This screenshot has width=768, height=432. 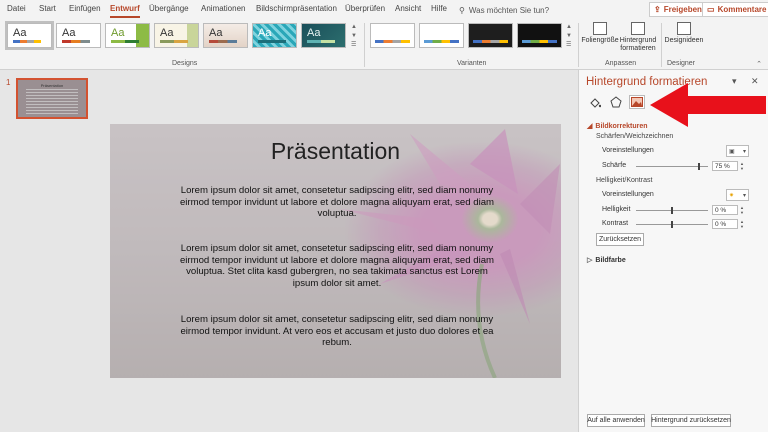 What do you see at coordinates (185, 63) in the screenshot?
I see `group-label-designs: Designs` at bounding box center [185, 63].